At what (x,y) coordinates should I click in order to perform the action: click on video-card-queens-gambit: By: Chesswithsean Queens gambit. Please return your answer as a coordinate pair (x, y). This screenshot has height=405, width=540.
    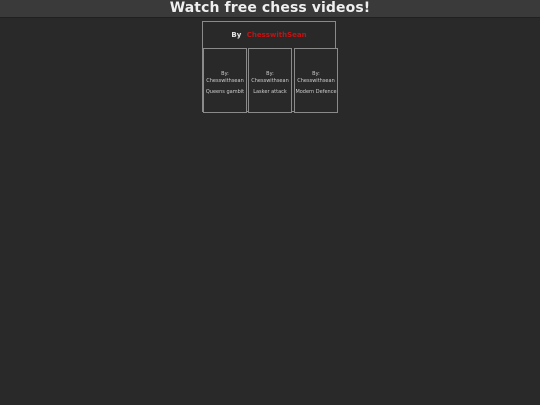
    Looking at the image, I should click on (225, 80).